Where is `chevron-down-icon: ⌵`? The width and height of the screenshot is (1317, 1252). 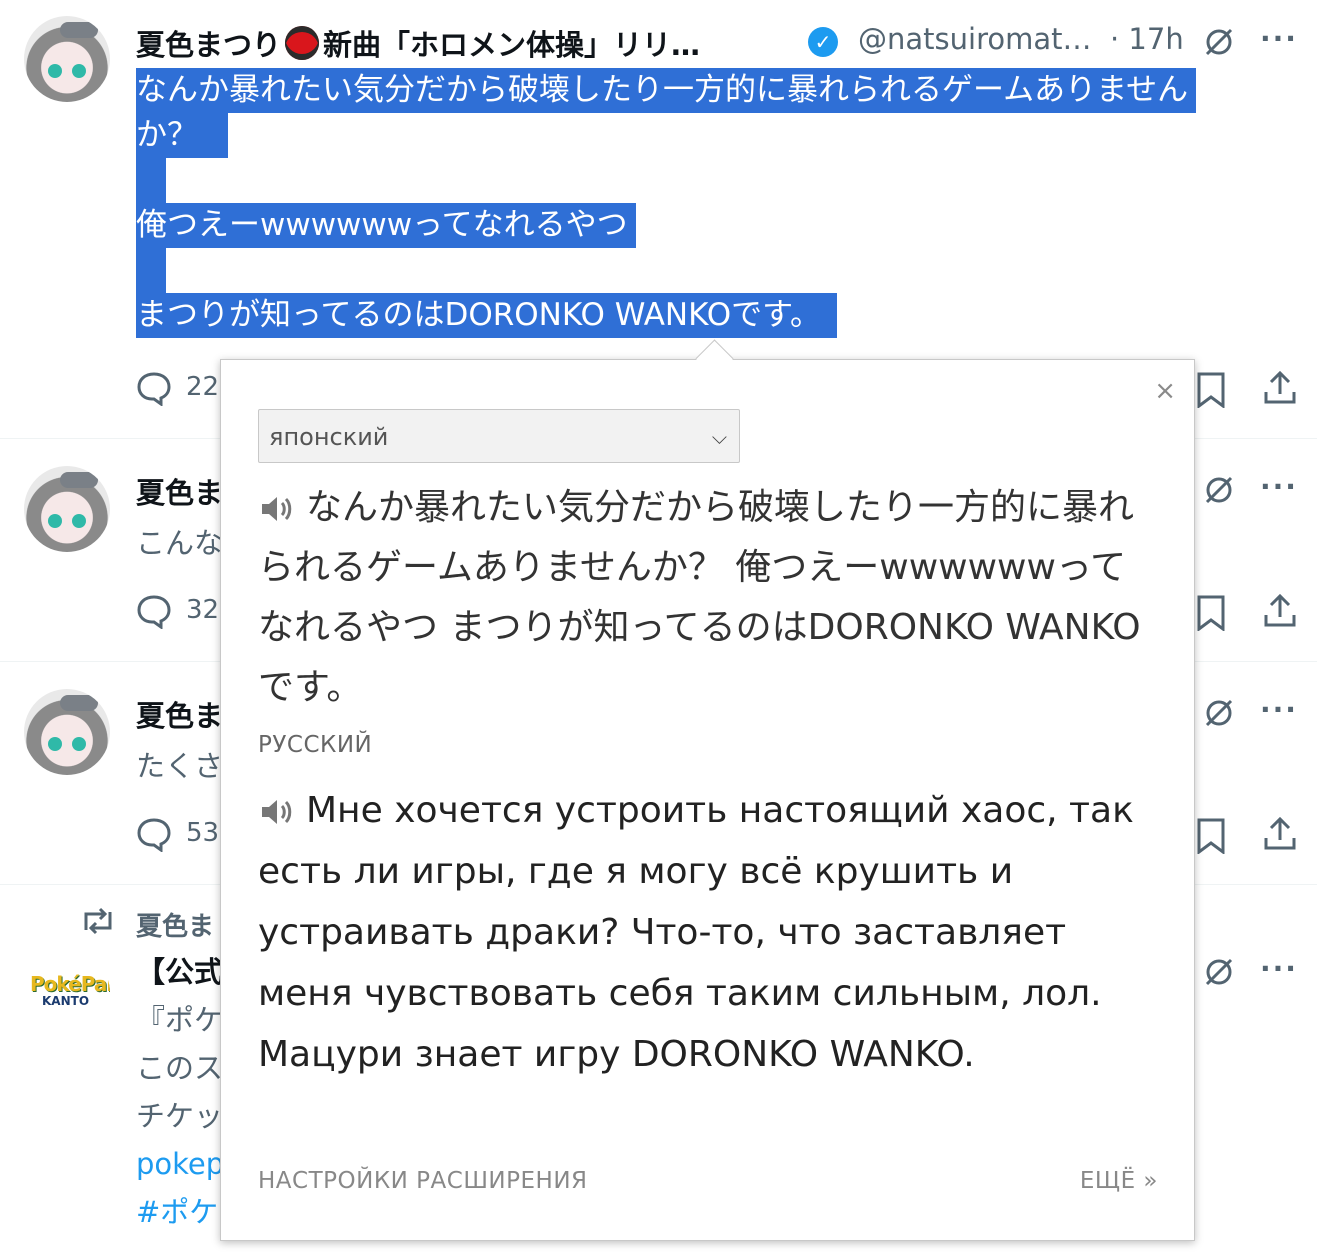 chevron-down-icon: ⌵ is located at coordinates (719, 437).